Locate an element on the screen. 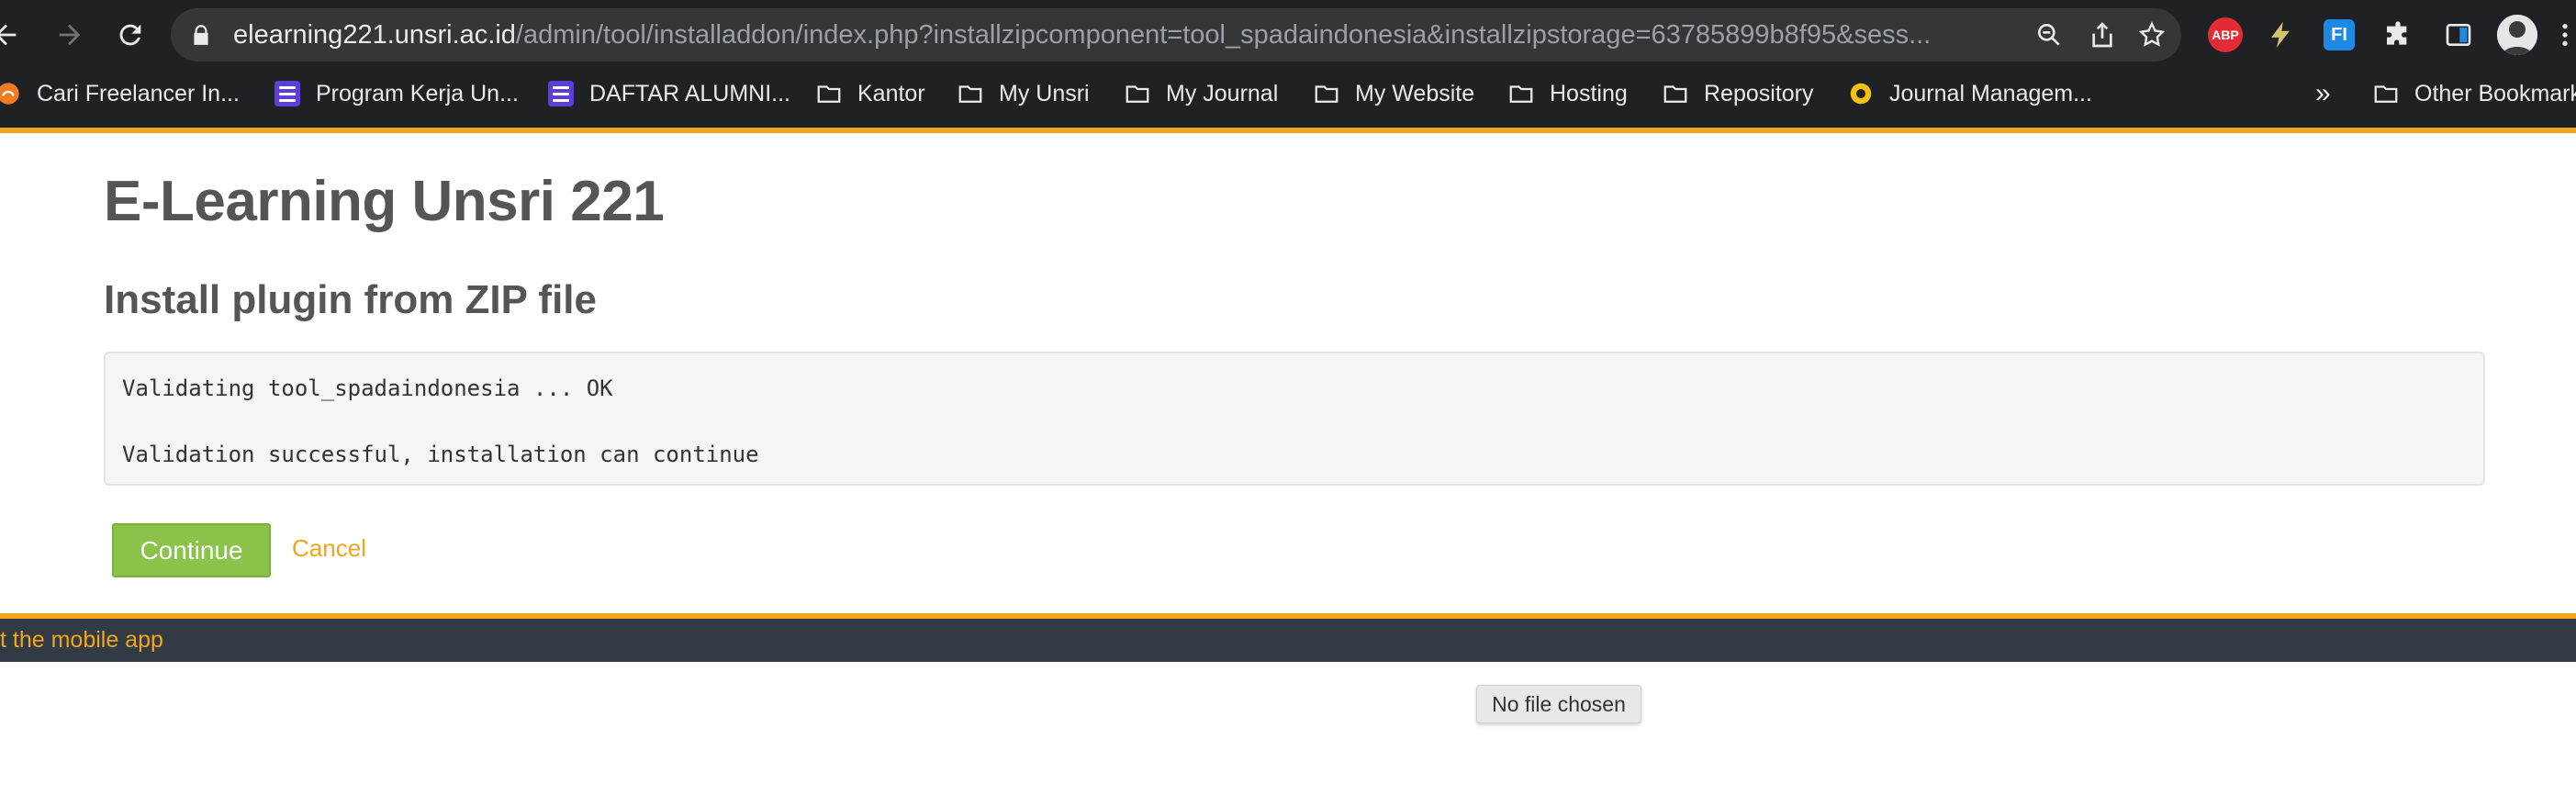 This screenshot has height=806, width=2576. continue-button: Continue is located at coordinates (191, 550).